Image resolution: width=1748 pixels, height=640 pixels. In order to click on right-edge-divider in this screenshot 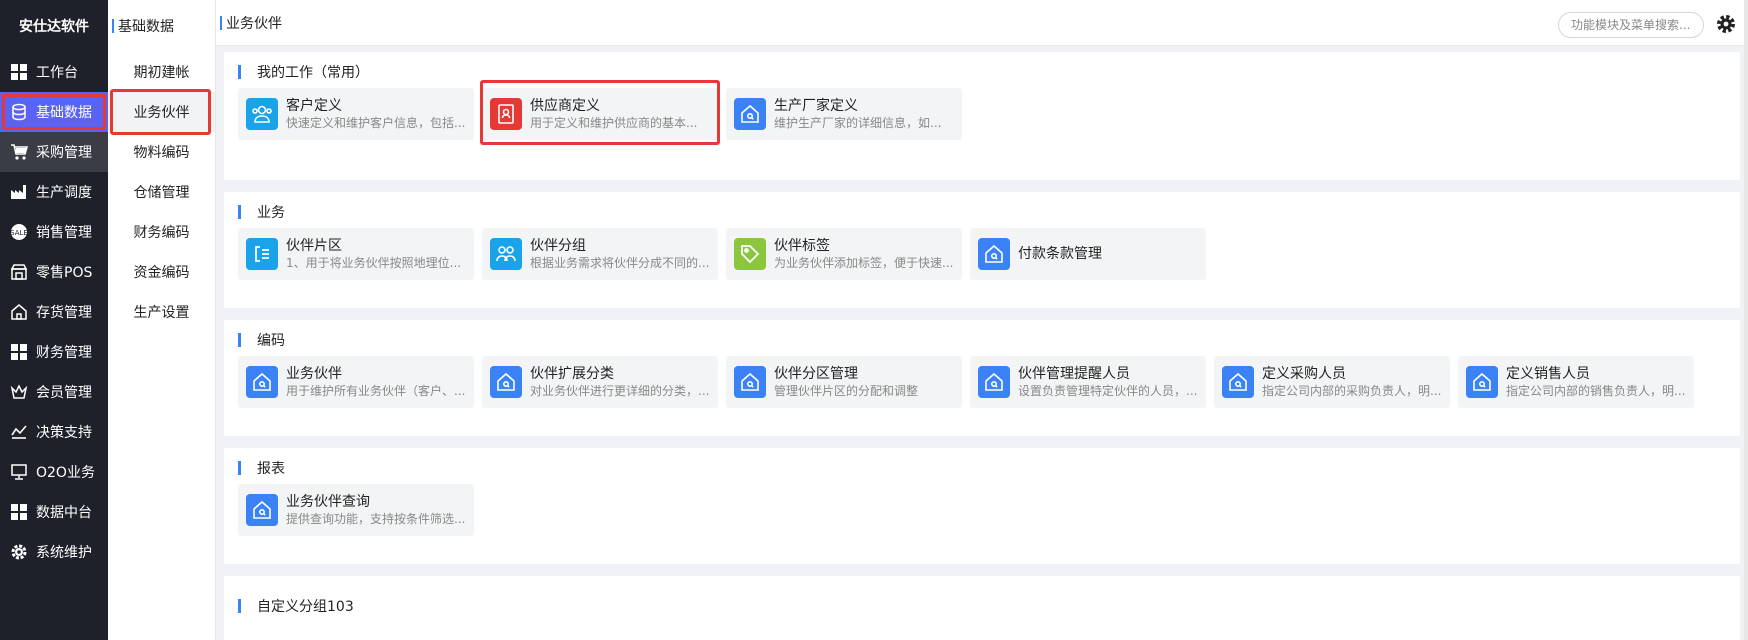, I will do `click(1746, 320)`.